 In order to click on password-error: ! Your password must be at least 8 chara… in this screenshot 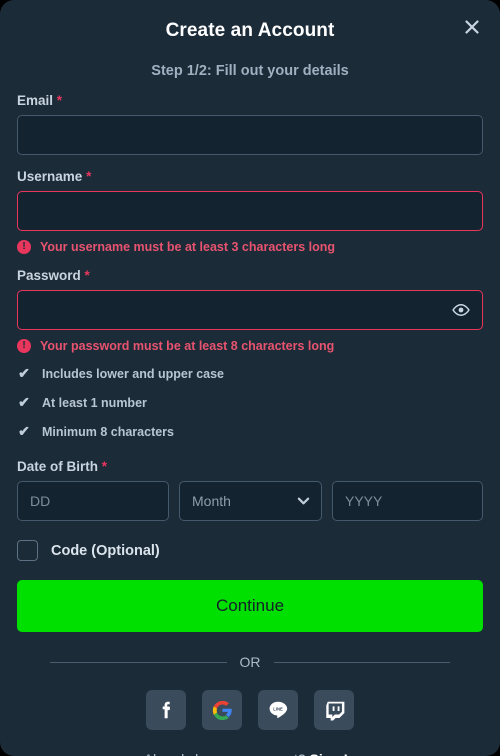, I will do `click(250, 346)`.